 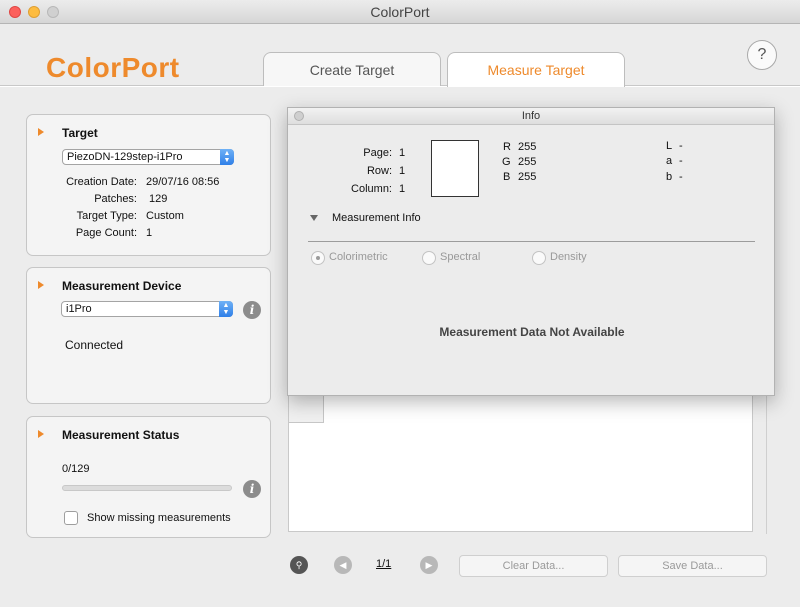 I want to click on target-preview-area, so click(x=520, y=457).